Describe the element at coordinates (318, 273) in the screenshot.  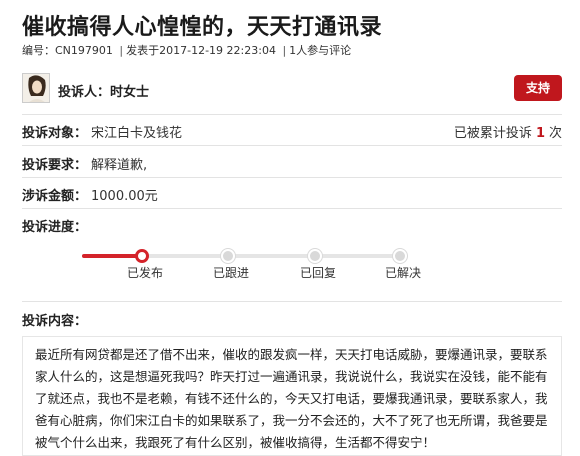
I see `step-label-replied: 已回复` at that location.